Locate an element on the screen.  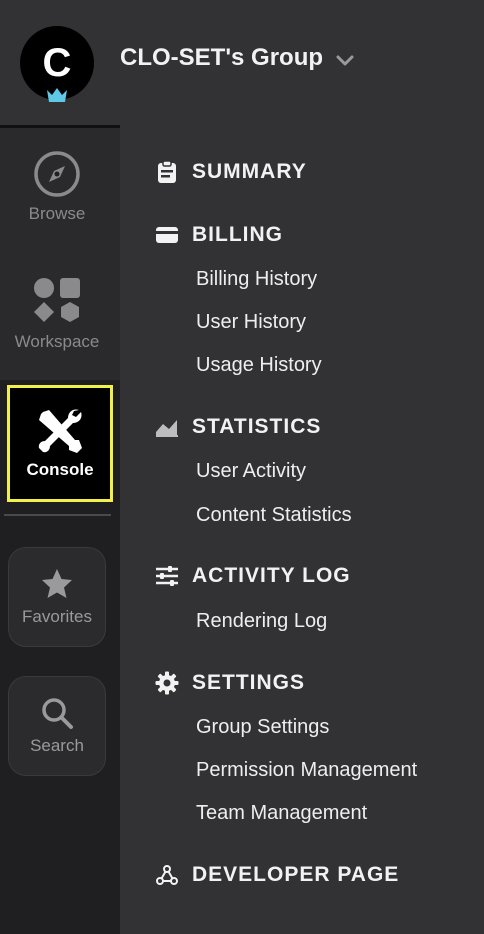
rail-search-label: Search is located at coordinates (57, 745).